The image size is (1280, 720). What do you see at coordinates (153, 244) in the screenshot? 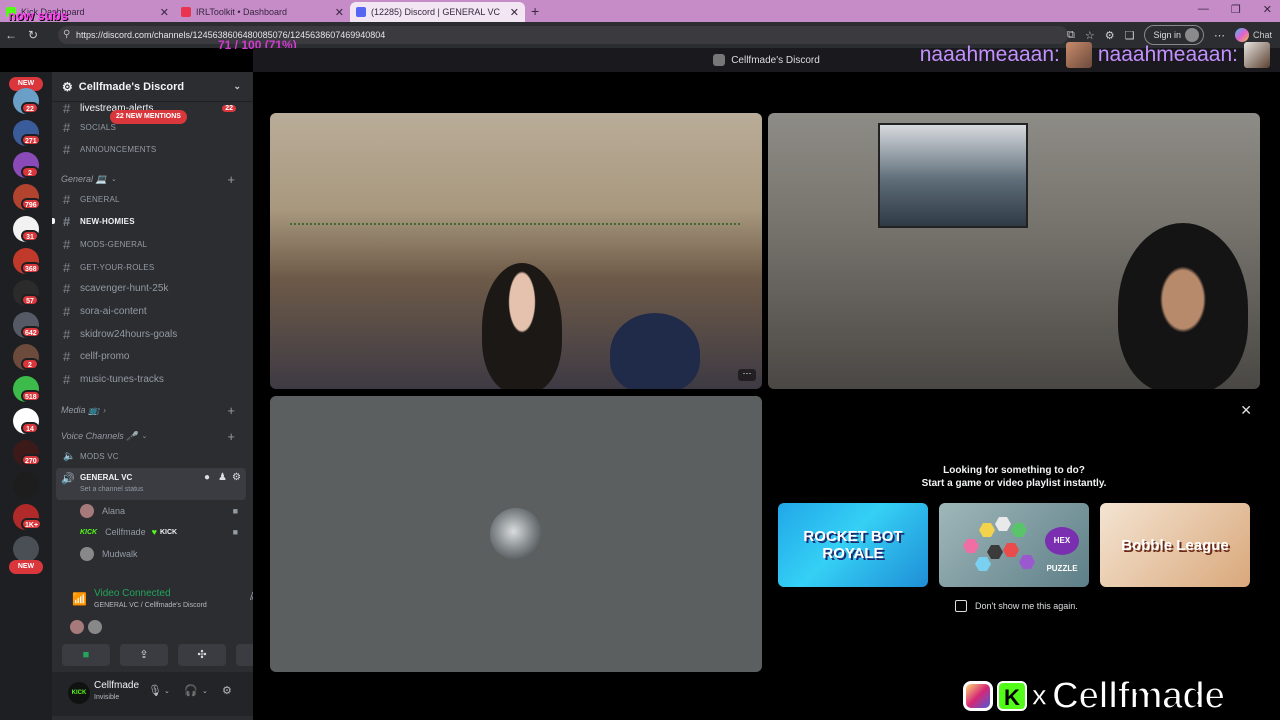
I see `channel-mods-general: # MODS-GENERAL` at bounding box center [153, 244].